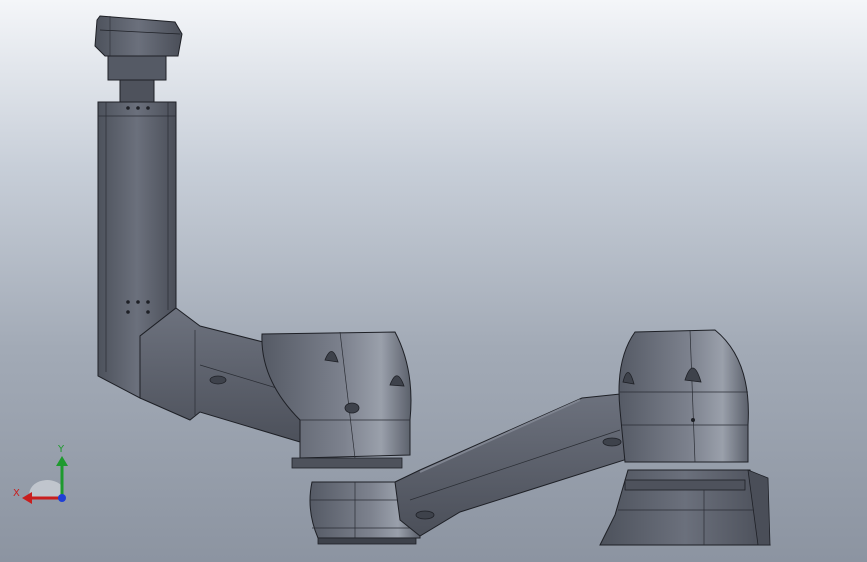  Describe the element at coordinates (62, 498) in the screenshot. I see `z-axis-dot-icon` at that location.